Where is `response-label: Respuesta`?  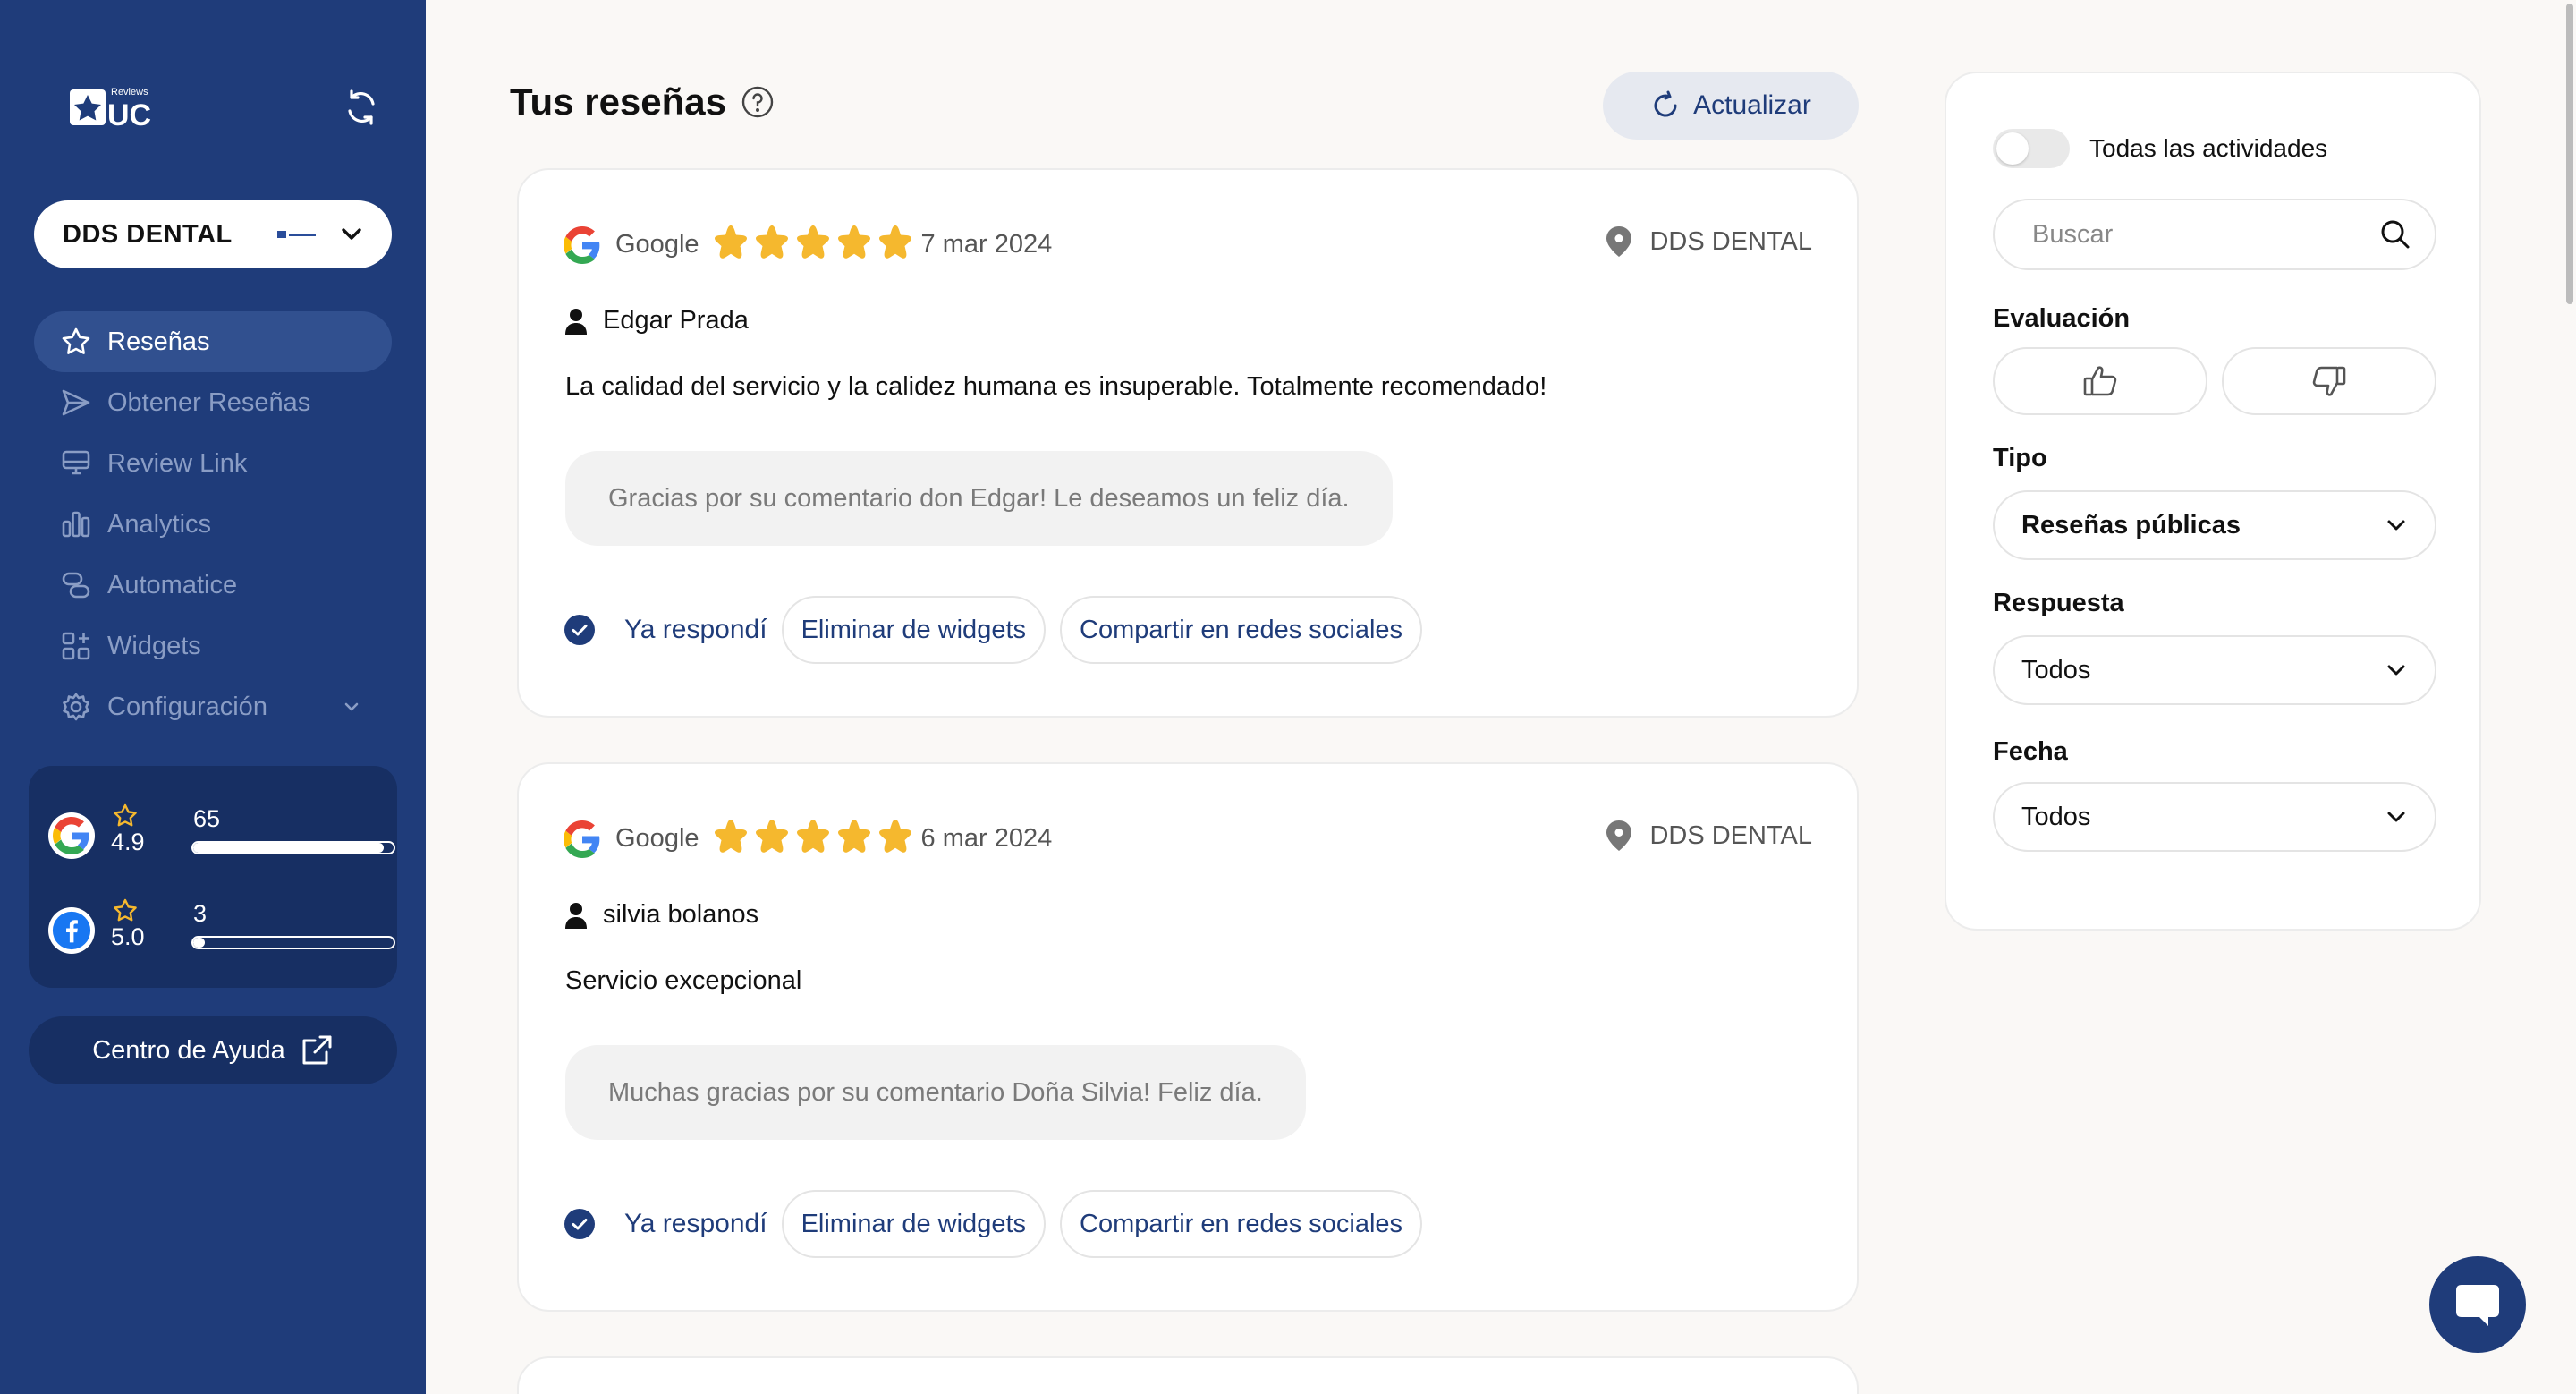
response-label: Respuesta is located at coordinates (2058, 603).